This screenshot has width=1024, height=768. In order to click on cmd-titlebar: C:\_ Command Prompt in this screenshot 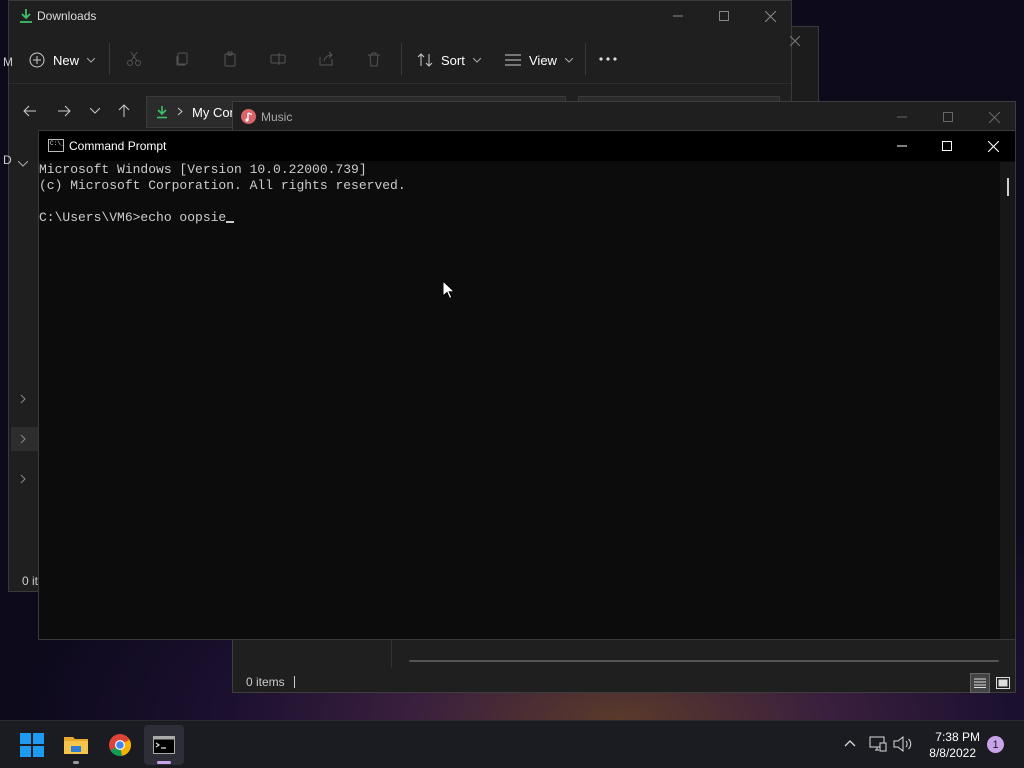, I will do `click(527, 146)`.